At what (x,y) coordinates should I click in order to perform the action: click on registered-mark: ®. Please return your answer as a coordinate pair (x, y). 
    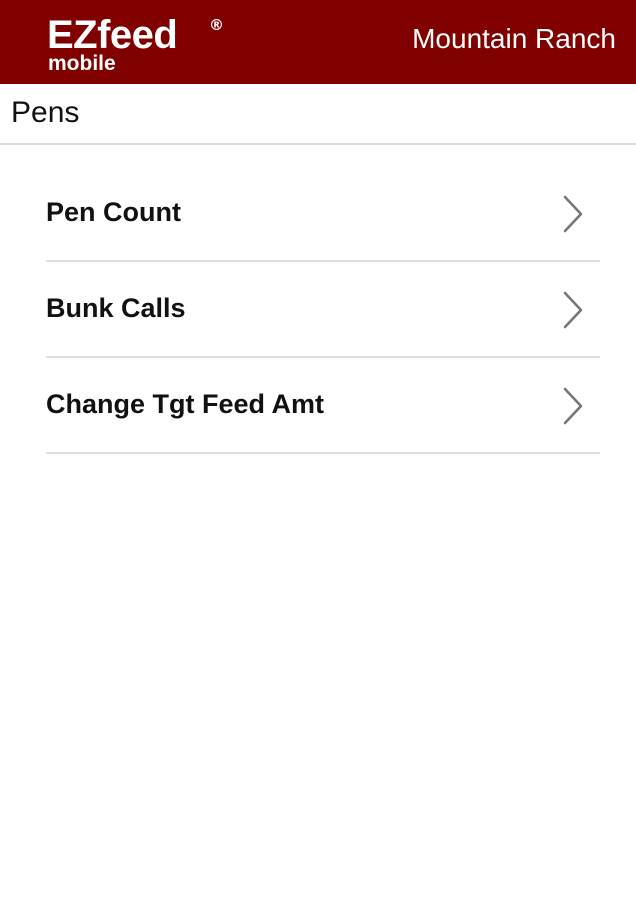
    Looking at the image, I should click on (216, 25).